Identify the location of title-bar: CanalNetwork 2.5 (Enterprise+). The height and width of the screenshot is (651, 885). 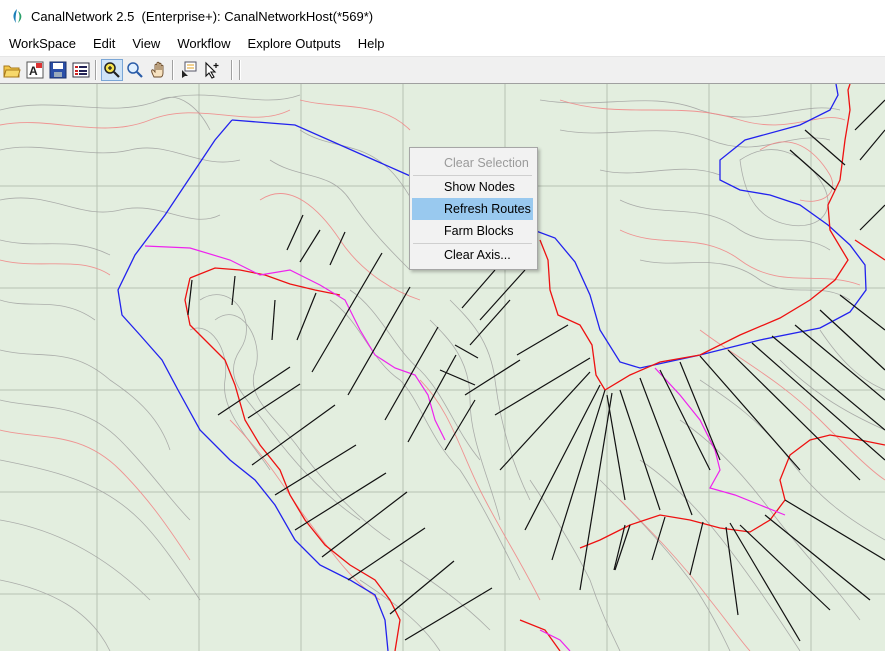
(442, 16).